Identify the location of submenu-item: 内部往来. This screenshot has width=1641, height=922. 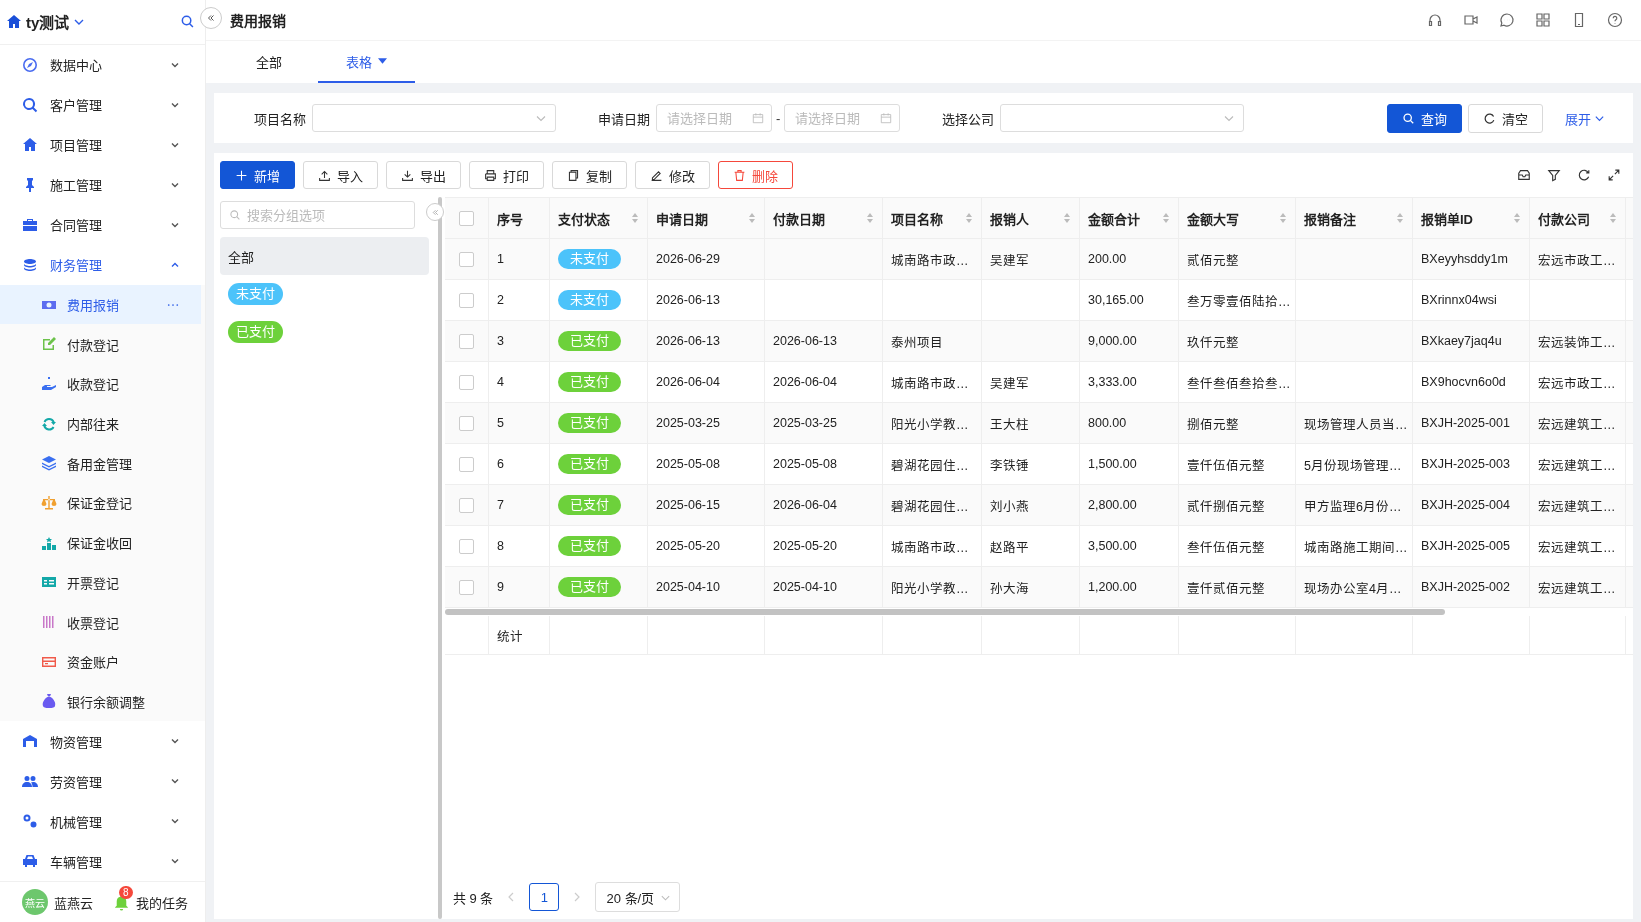
(102, 423).